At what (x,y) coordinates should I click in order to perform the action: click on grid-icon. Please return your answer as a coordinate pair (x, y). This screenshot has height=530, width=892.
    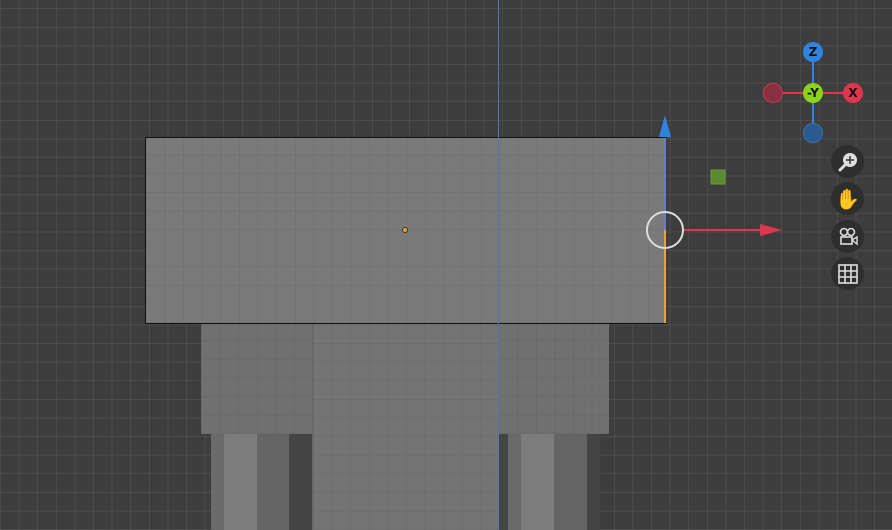
    Looking at the image, I should click on (847, 273).